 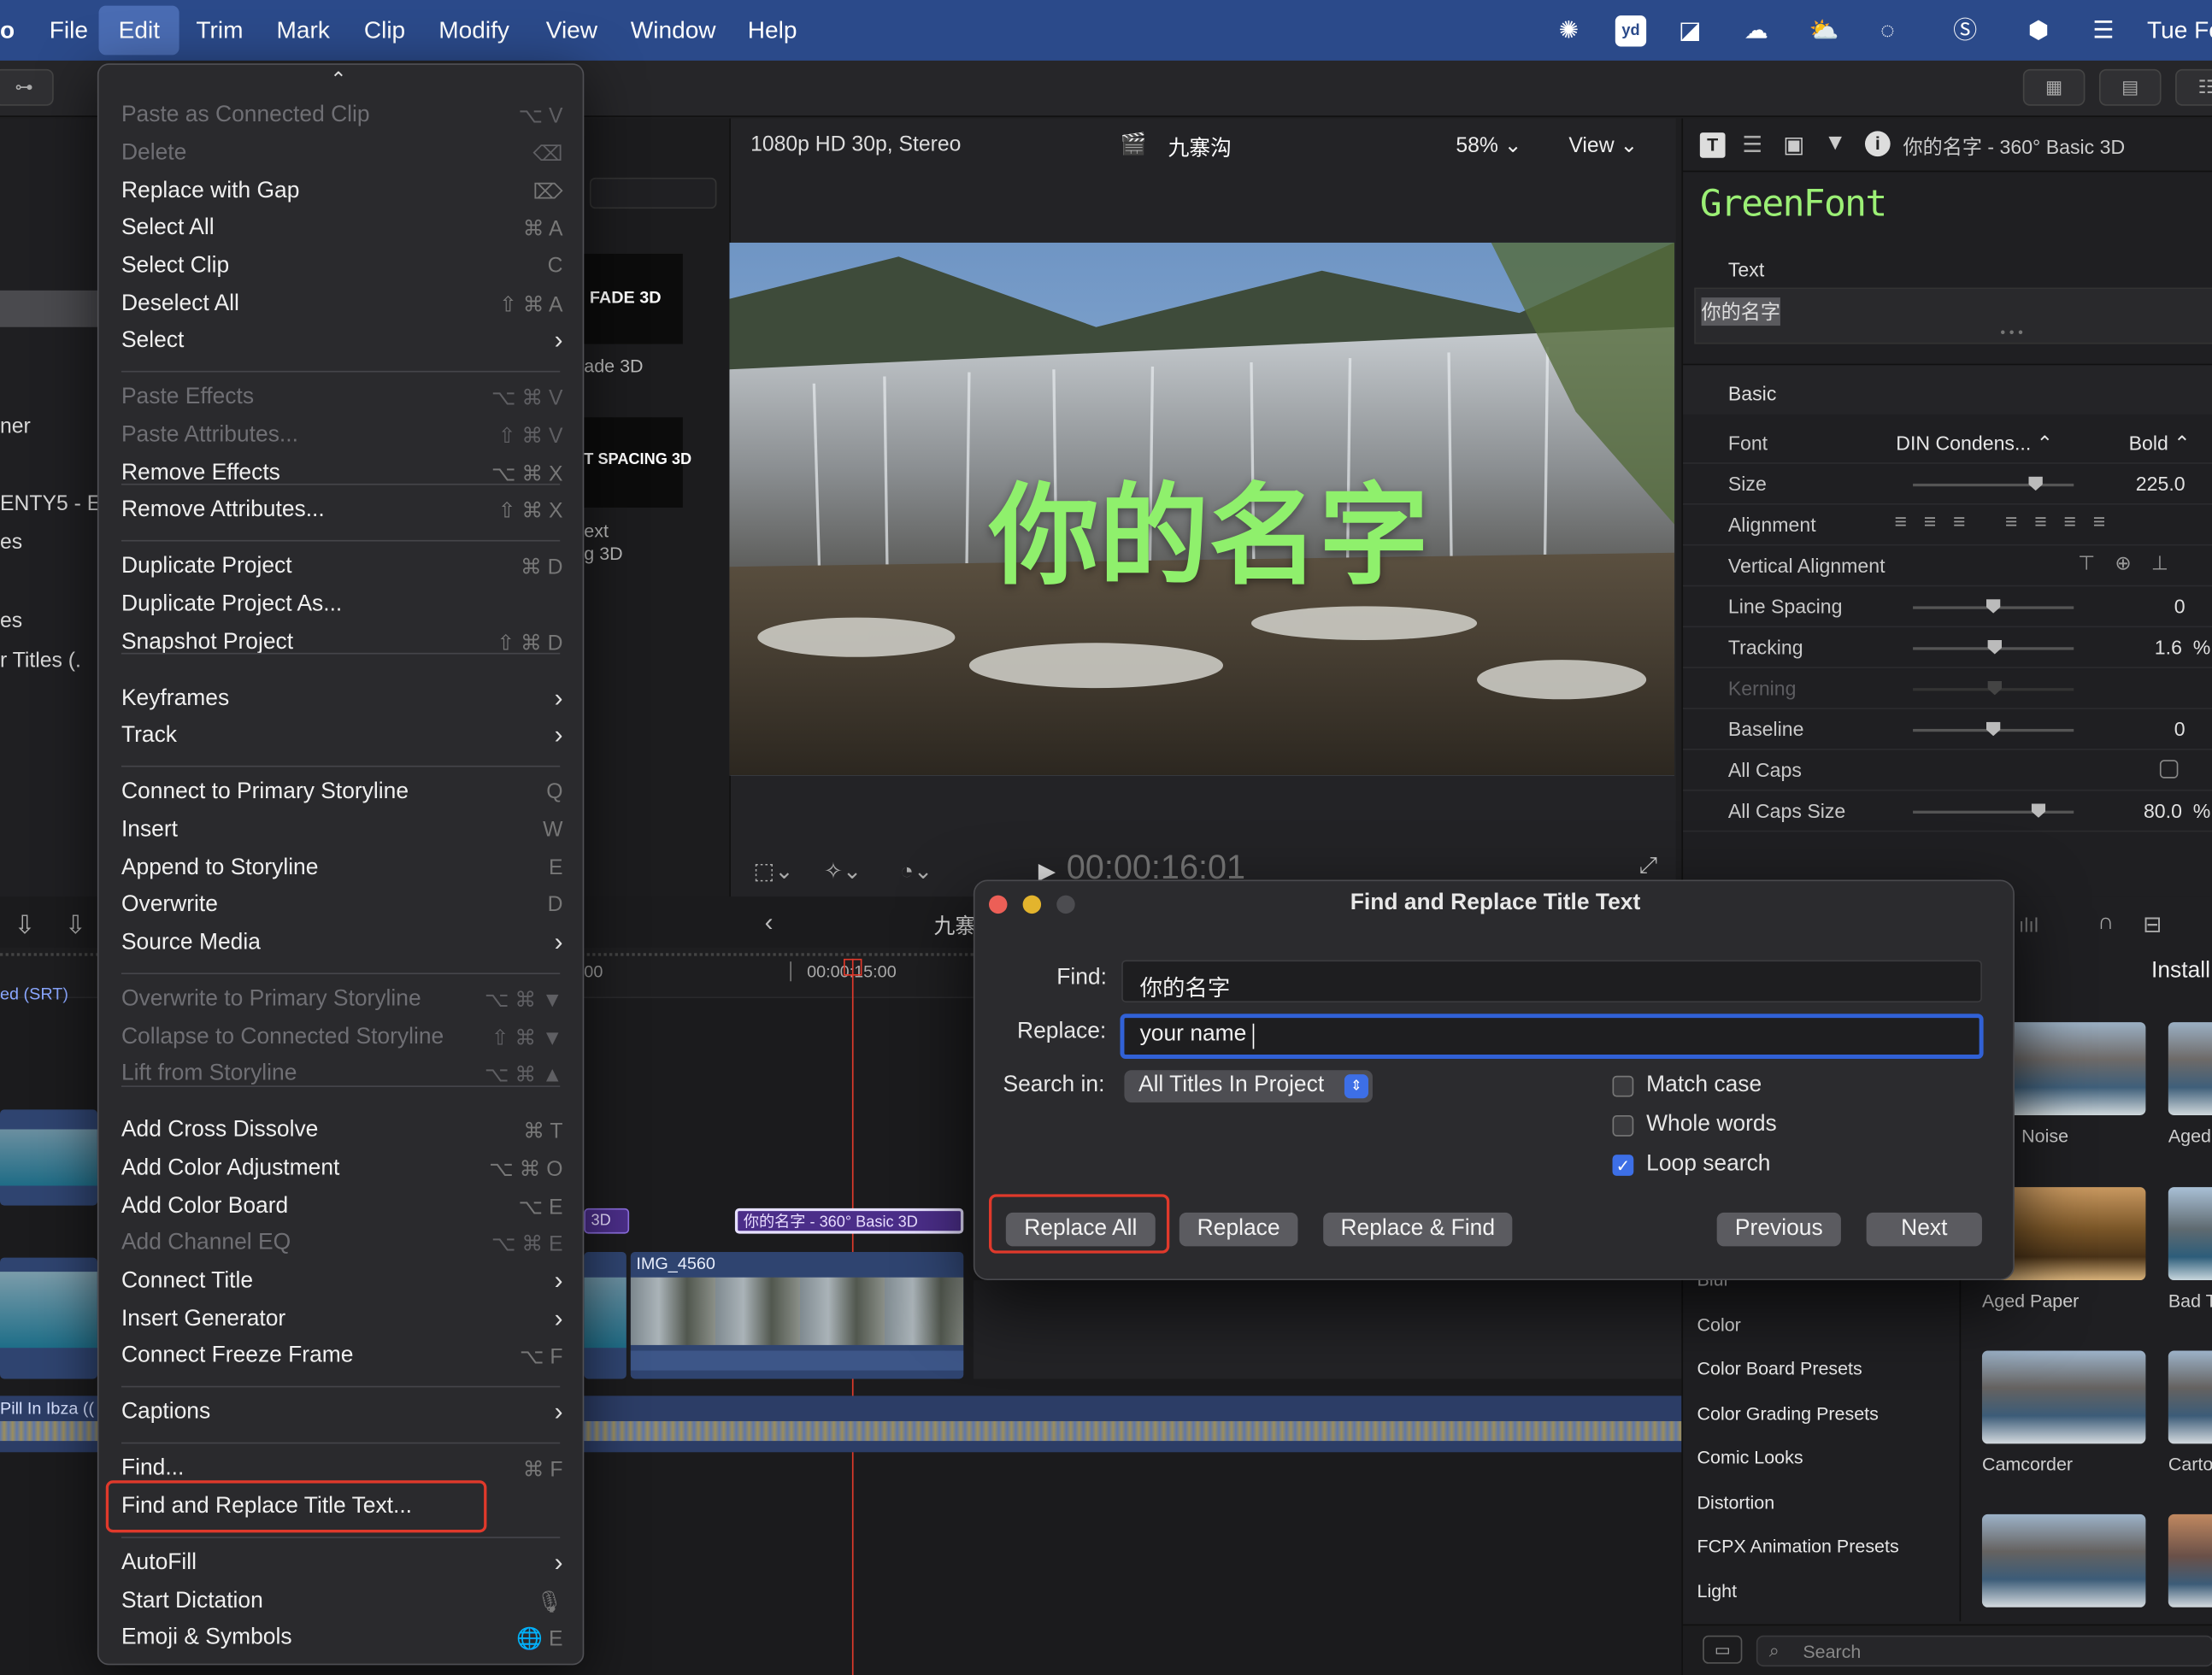 What do you see at coordinates (1993, 729) in the screenshot?
I see `baseline-slider` at bounding box center [1993, 729].